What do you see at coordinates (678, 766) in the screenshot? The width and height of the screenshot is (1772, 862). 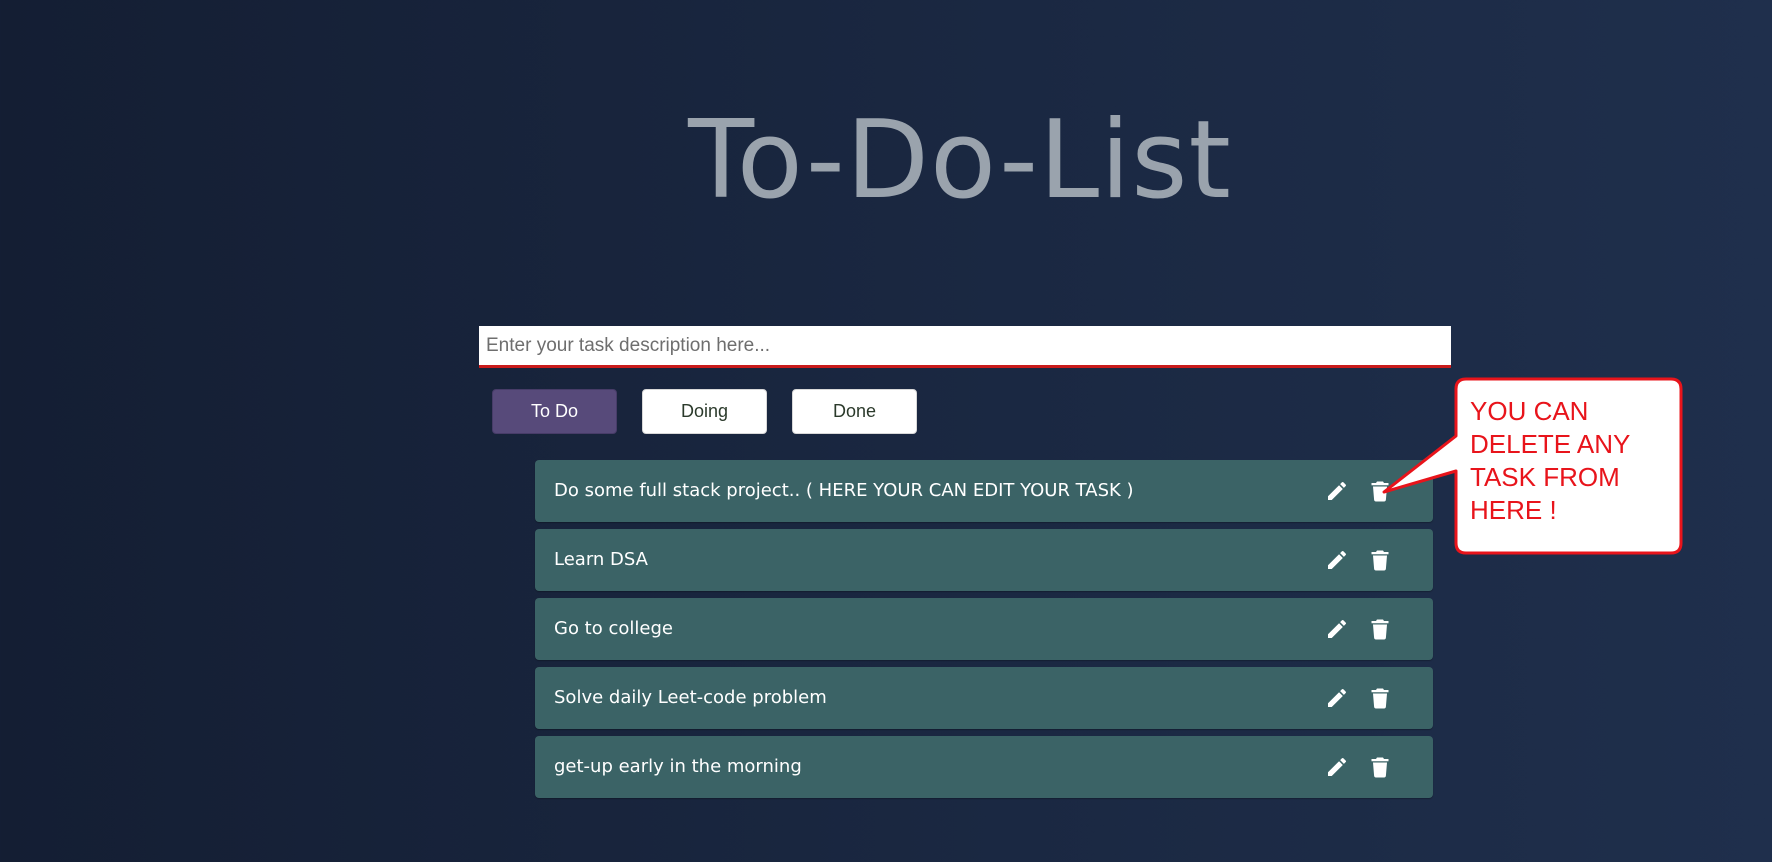 I see `task-text: get-up early in the morning` at bounding box center [678, 766].